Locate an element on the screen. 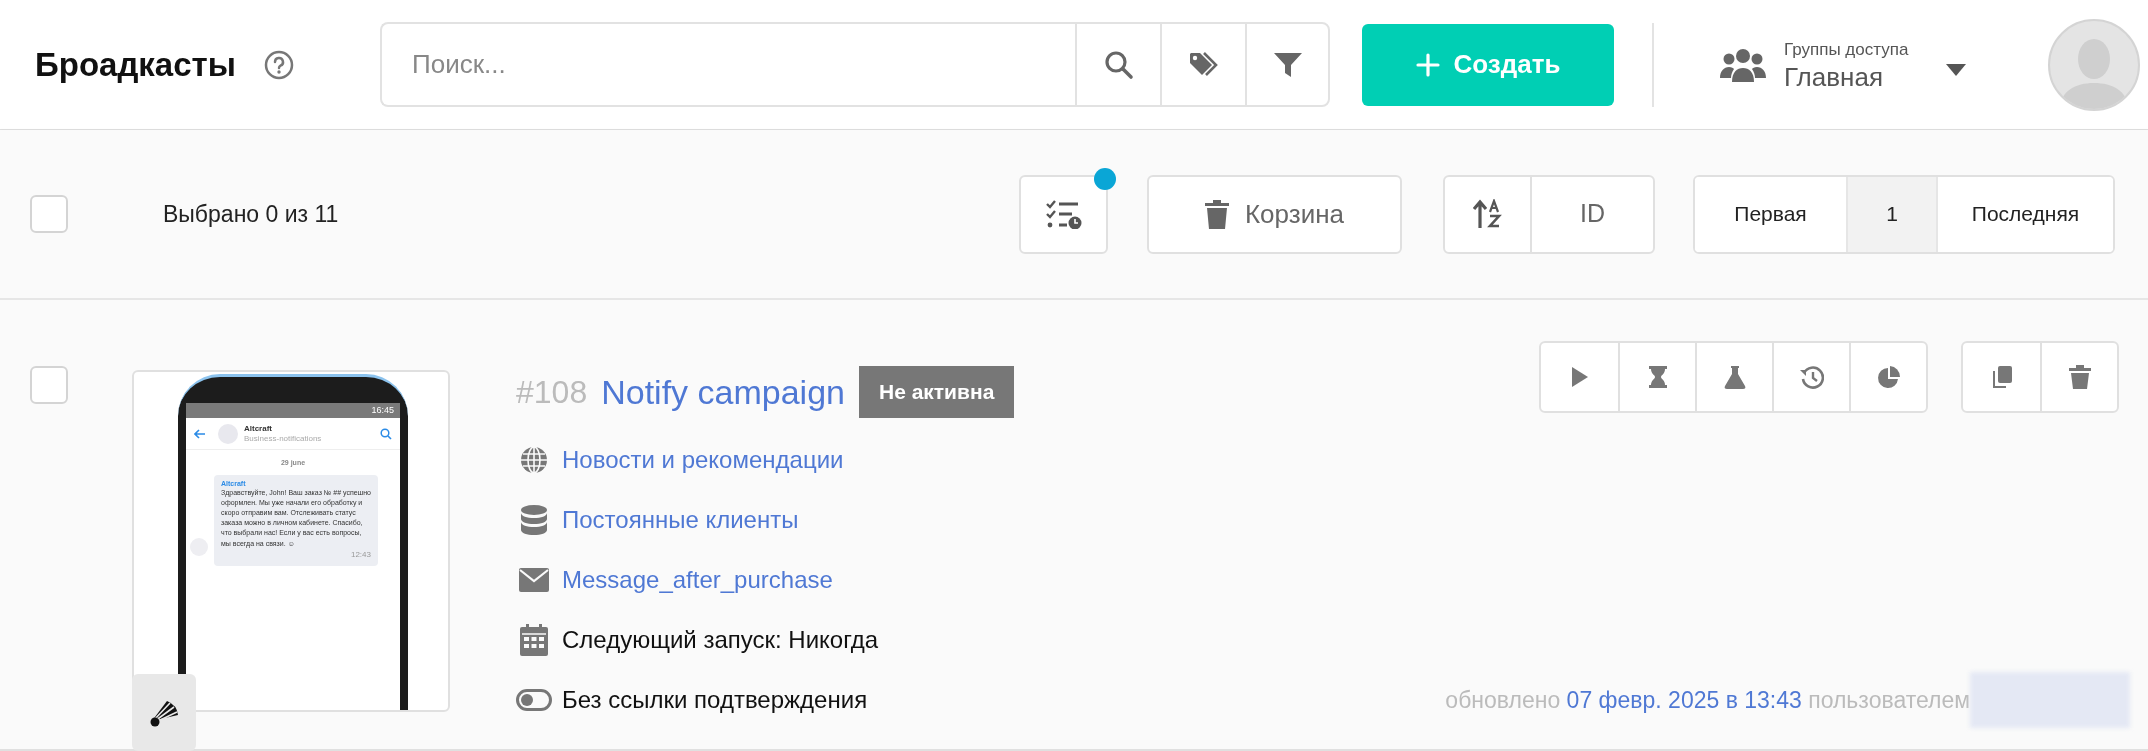 The image size is (2148, 751). back-arrow-icon is located at coordinates (200, 433).